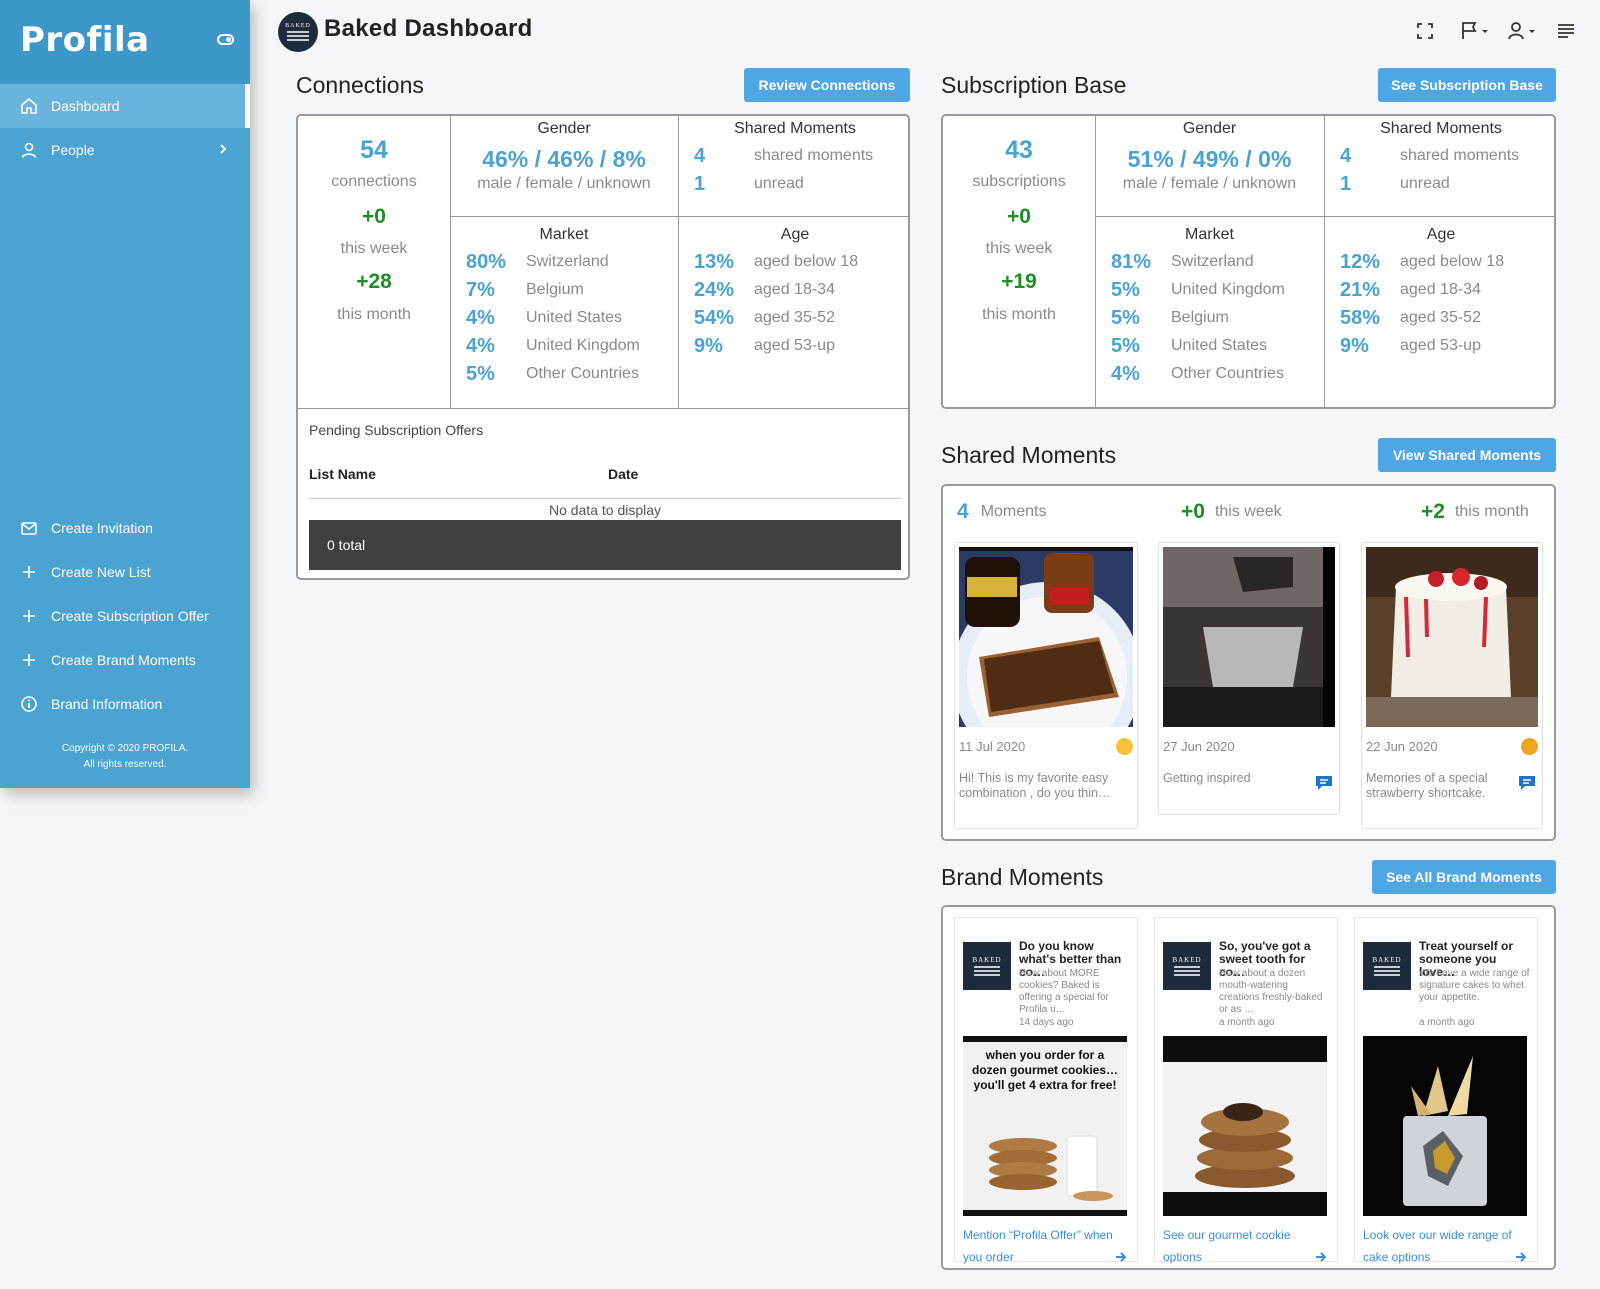 This screenshot has width=1600, height=1289. I want to click on sidebar-item-dashboard: Dashboard, so click(125, 106).